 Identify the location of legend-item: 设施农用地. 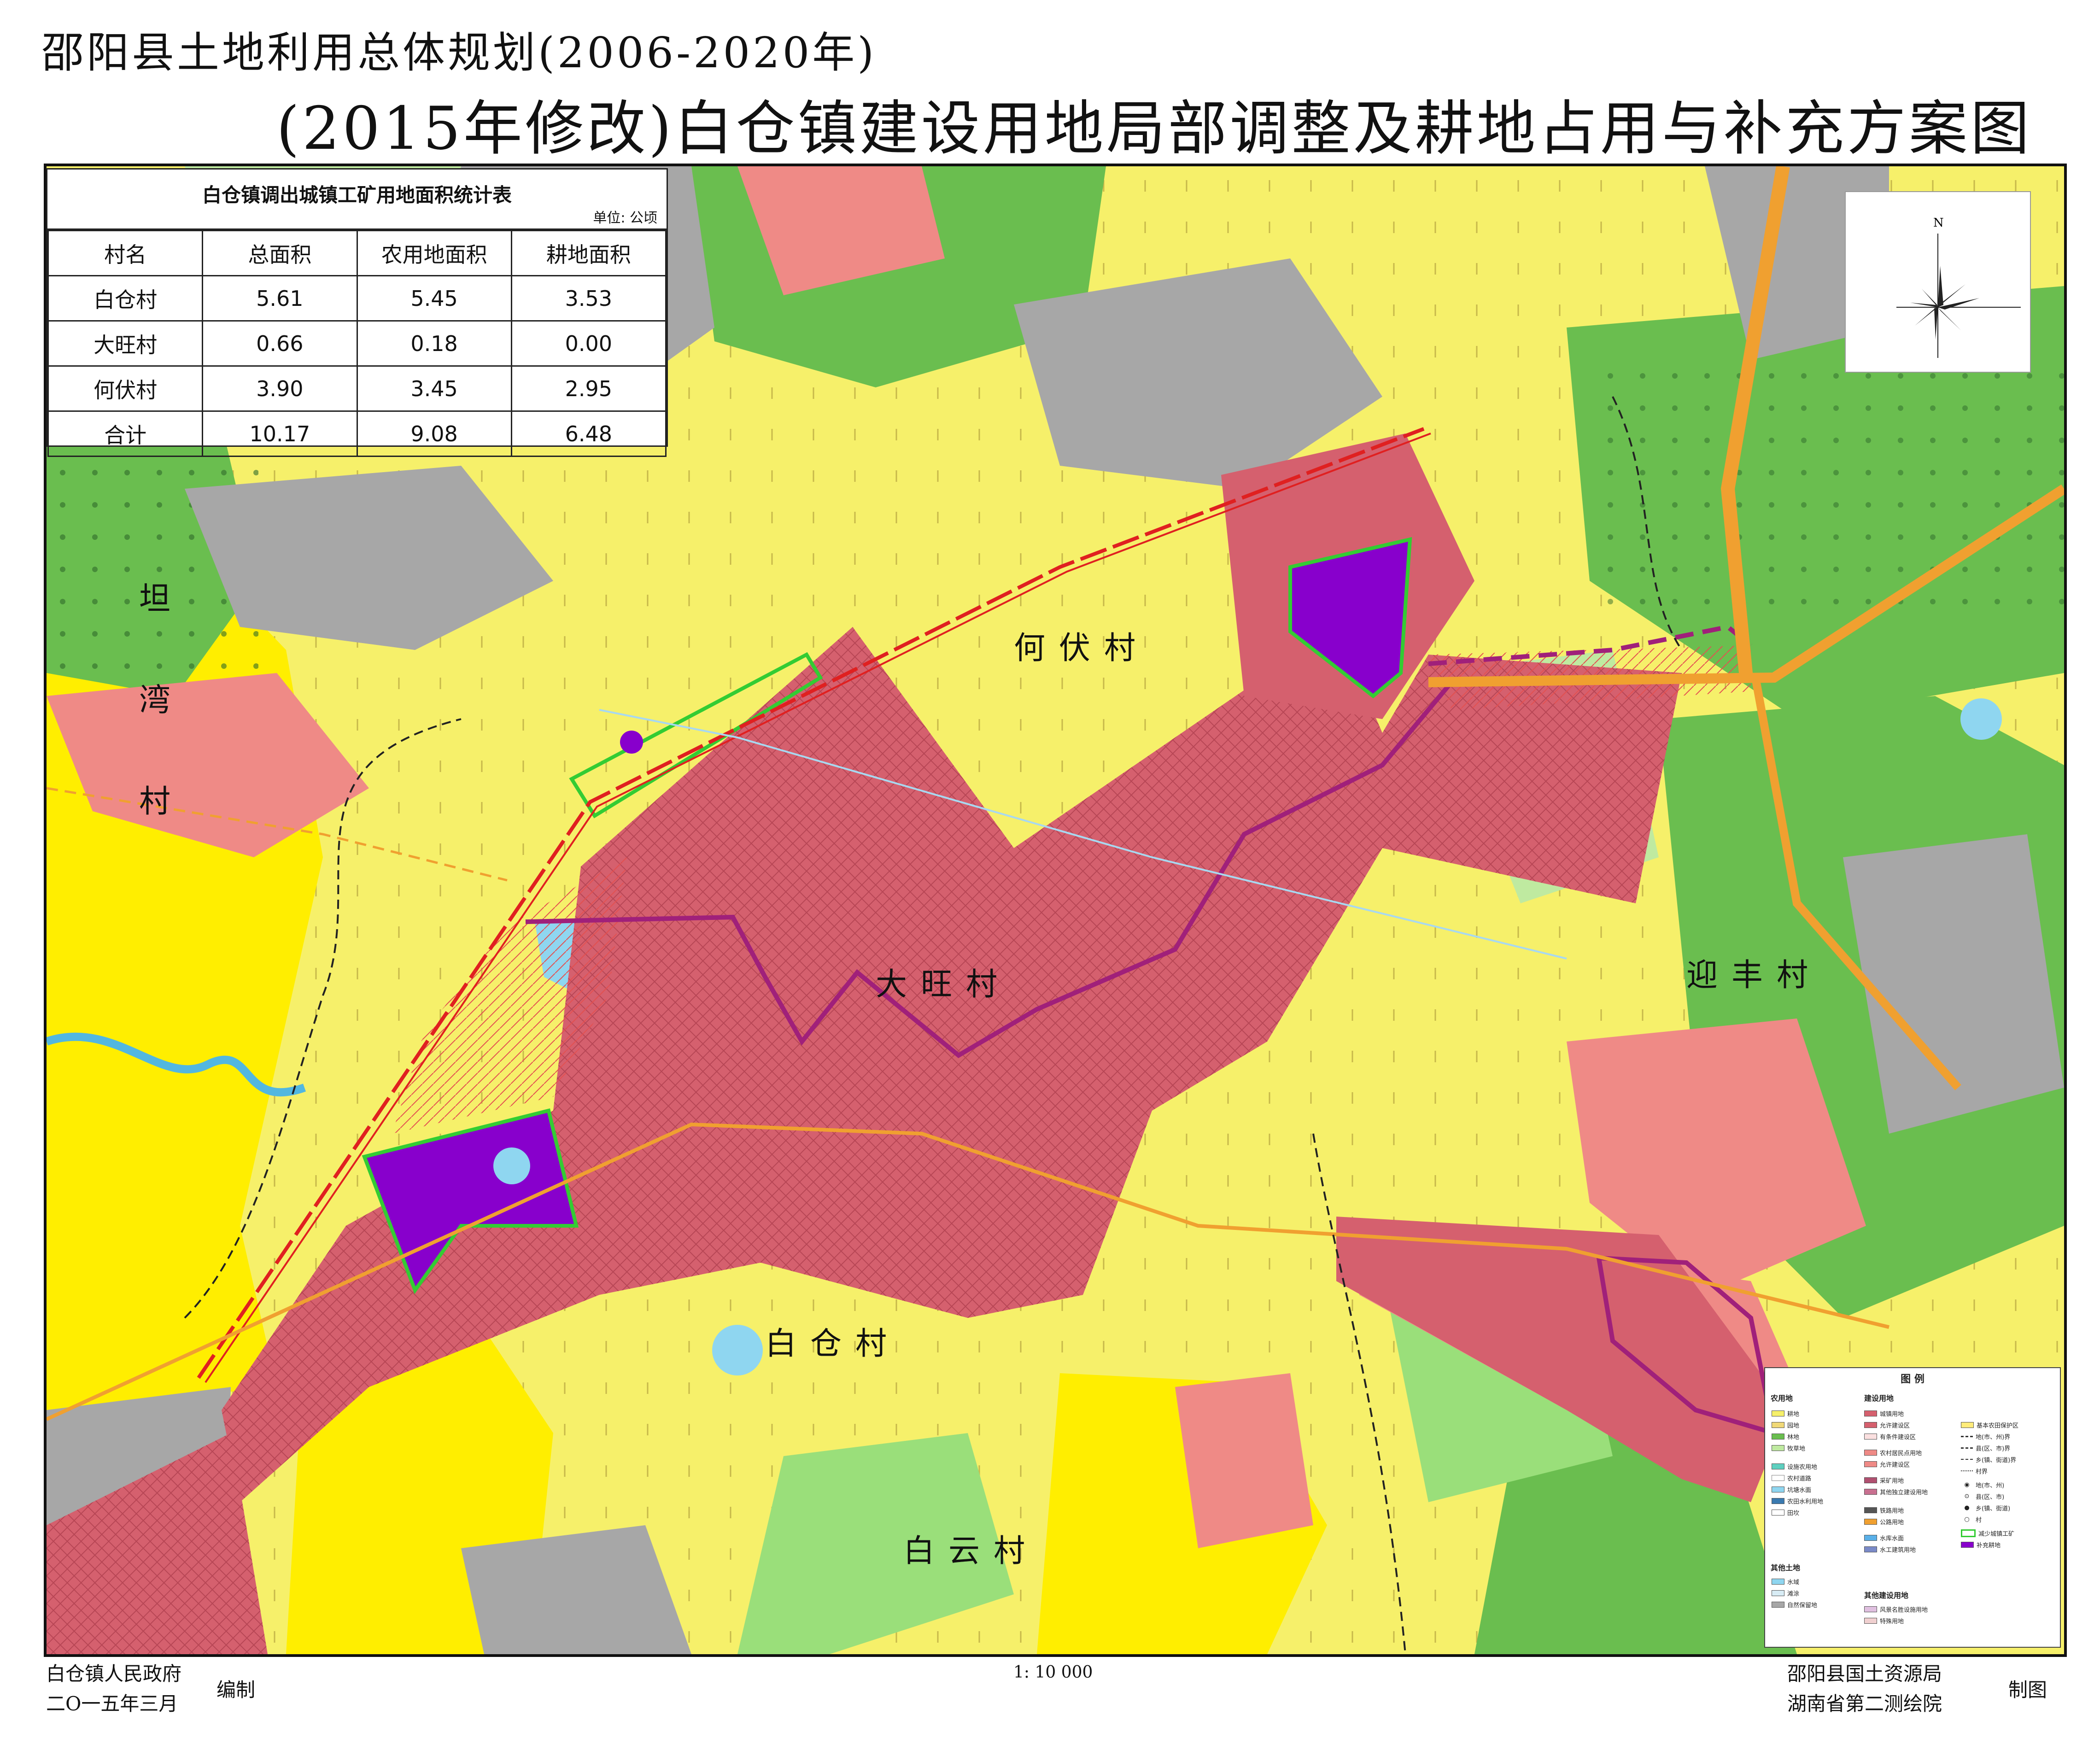
(1794, 1467).